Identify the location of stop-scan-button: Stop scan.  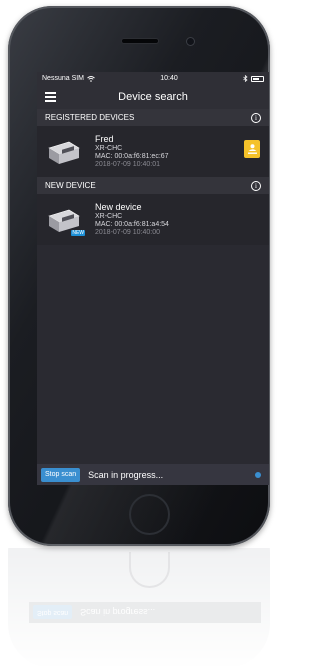
(61, 474).